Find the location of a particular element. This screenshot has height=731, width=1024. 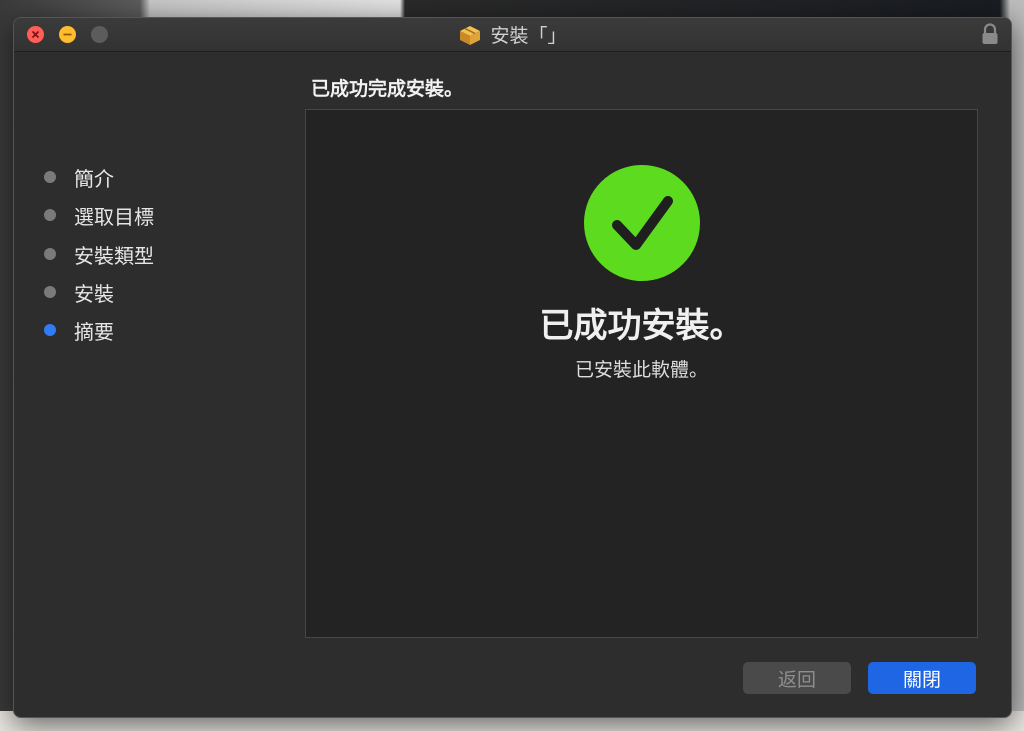

step-label: 摘要 is located at coordinates (94, 331).